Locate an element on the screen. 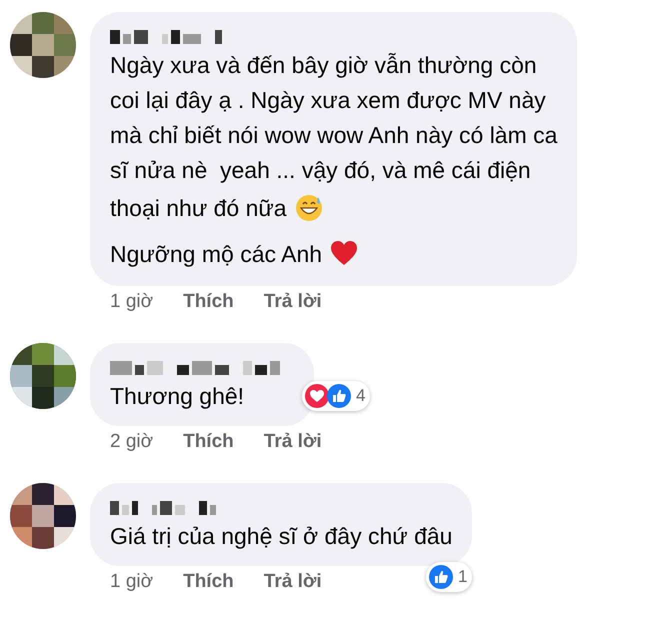 The width and height of the screenshot is (665, 618). comment-text: sĩ nửa nè yeah ... vậy đó, và mê cái điện is located at coordinates (320, 170).